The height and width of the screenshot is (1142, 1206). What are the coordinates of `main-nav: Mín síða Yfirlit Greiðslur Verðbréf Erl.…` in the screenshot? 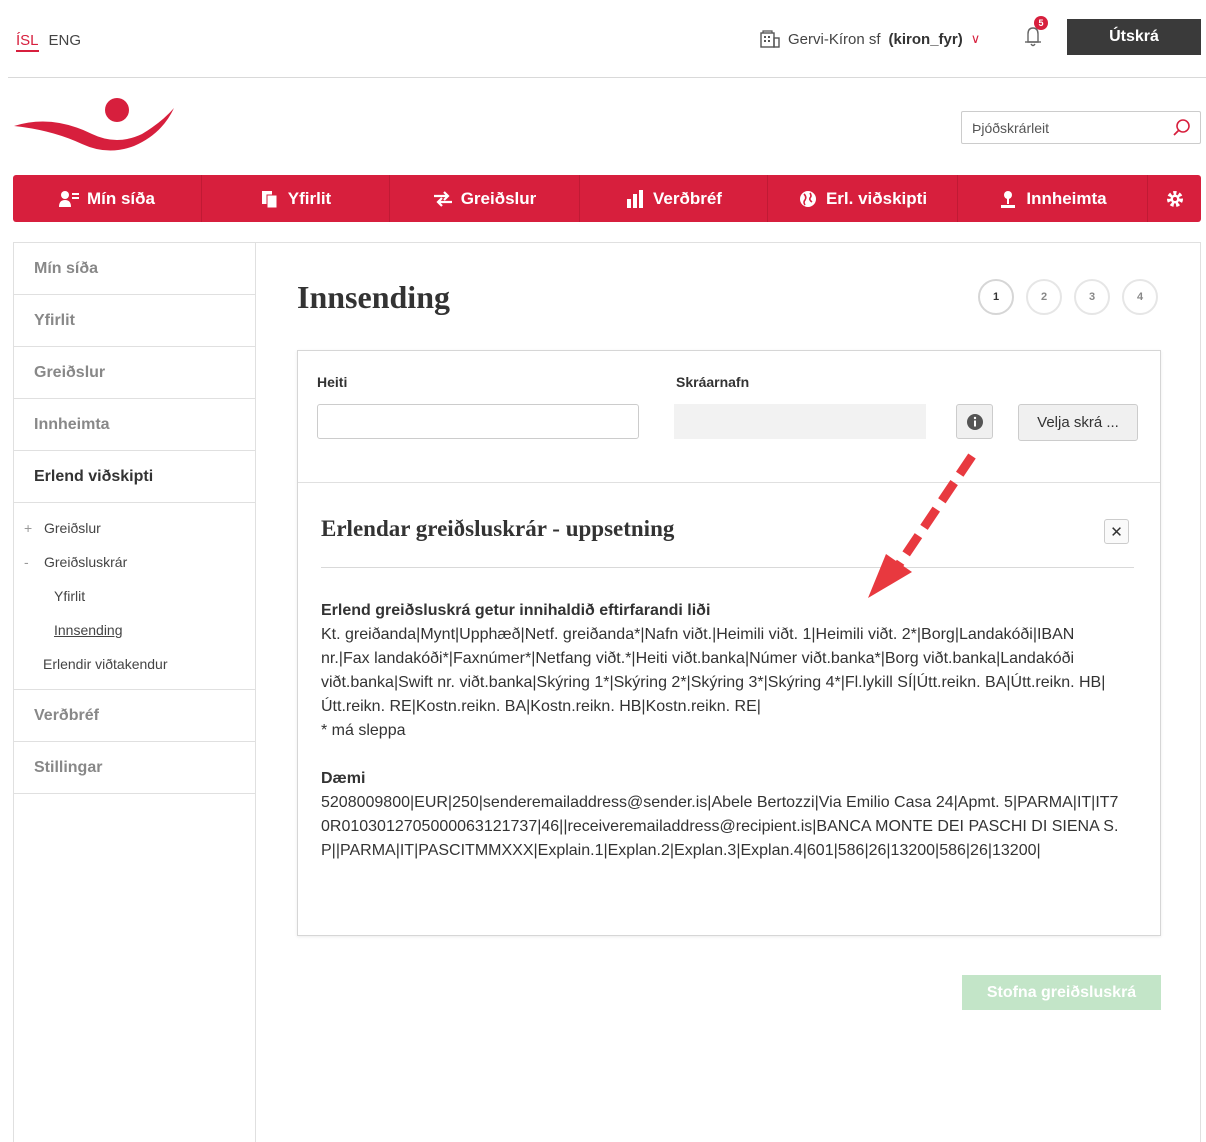 It's located at (607, 198).